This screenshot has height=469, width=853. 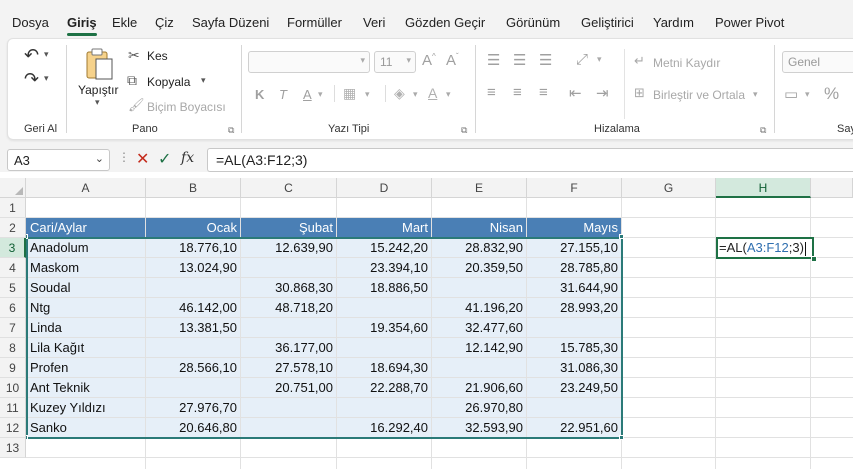 I want to click on copy-dropdown-icon: ▾, so click(x=203, y=80).